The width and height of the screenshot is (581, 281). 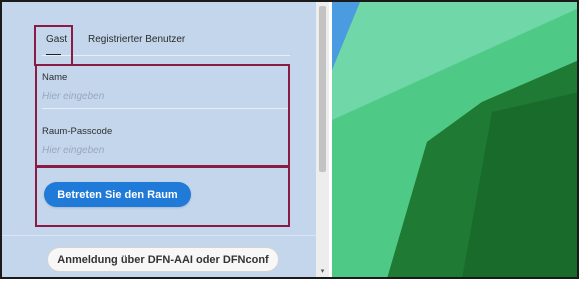 I want to click on tab-bar: Gast Registrierter Benutzer, so click(x=166, y=43).